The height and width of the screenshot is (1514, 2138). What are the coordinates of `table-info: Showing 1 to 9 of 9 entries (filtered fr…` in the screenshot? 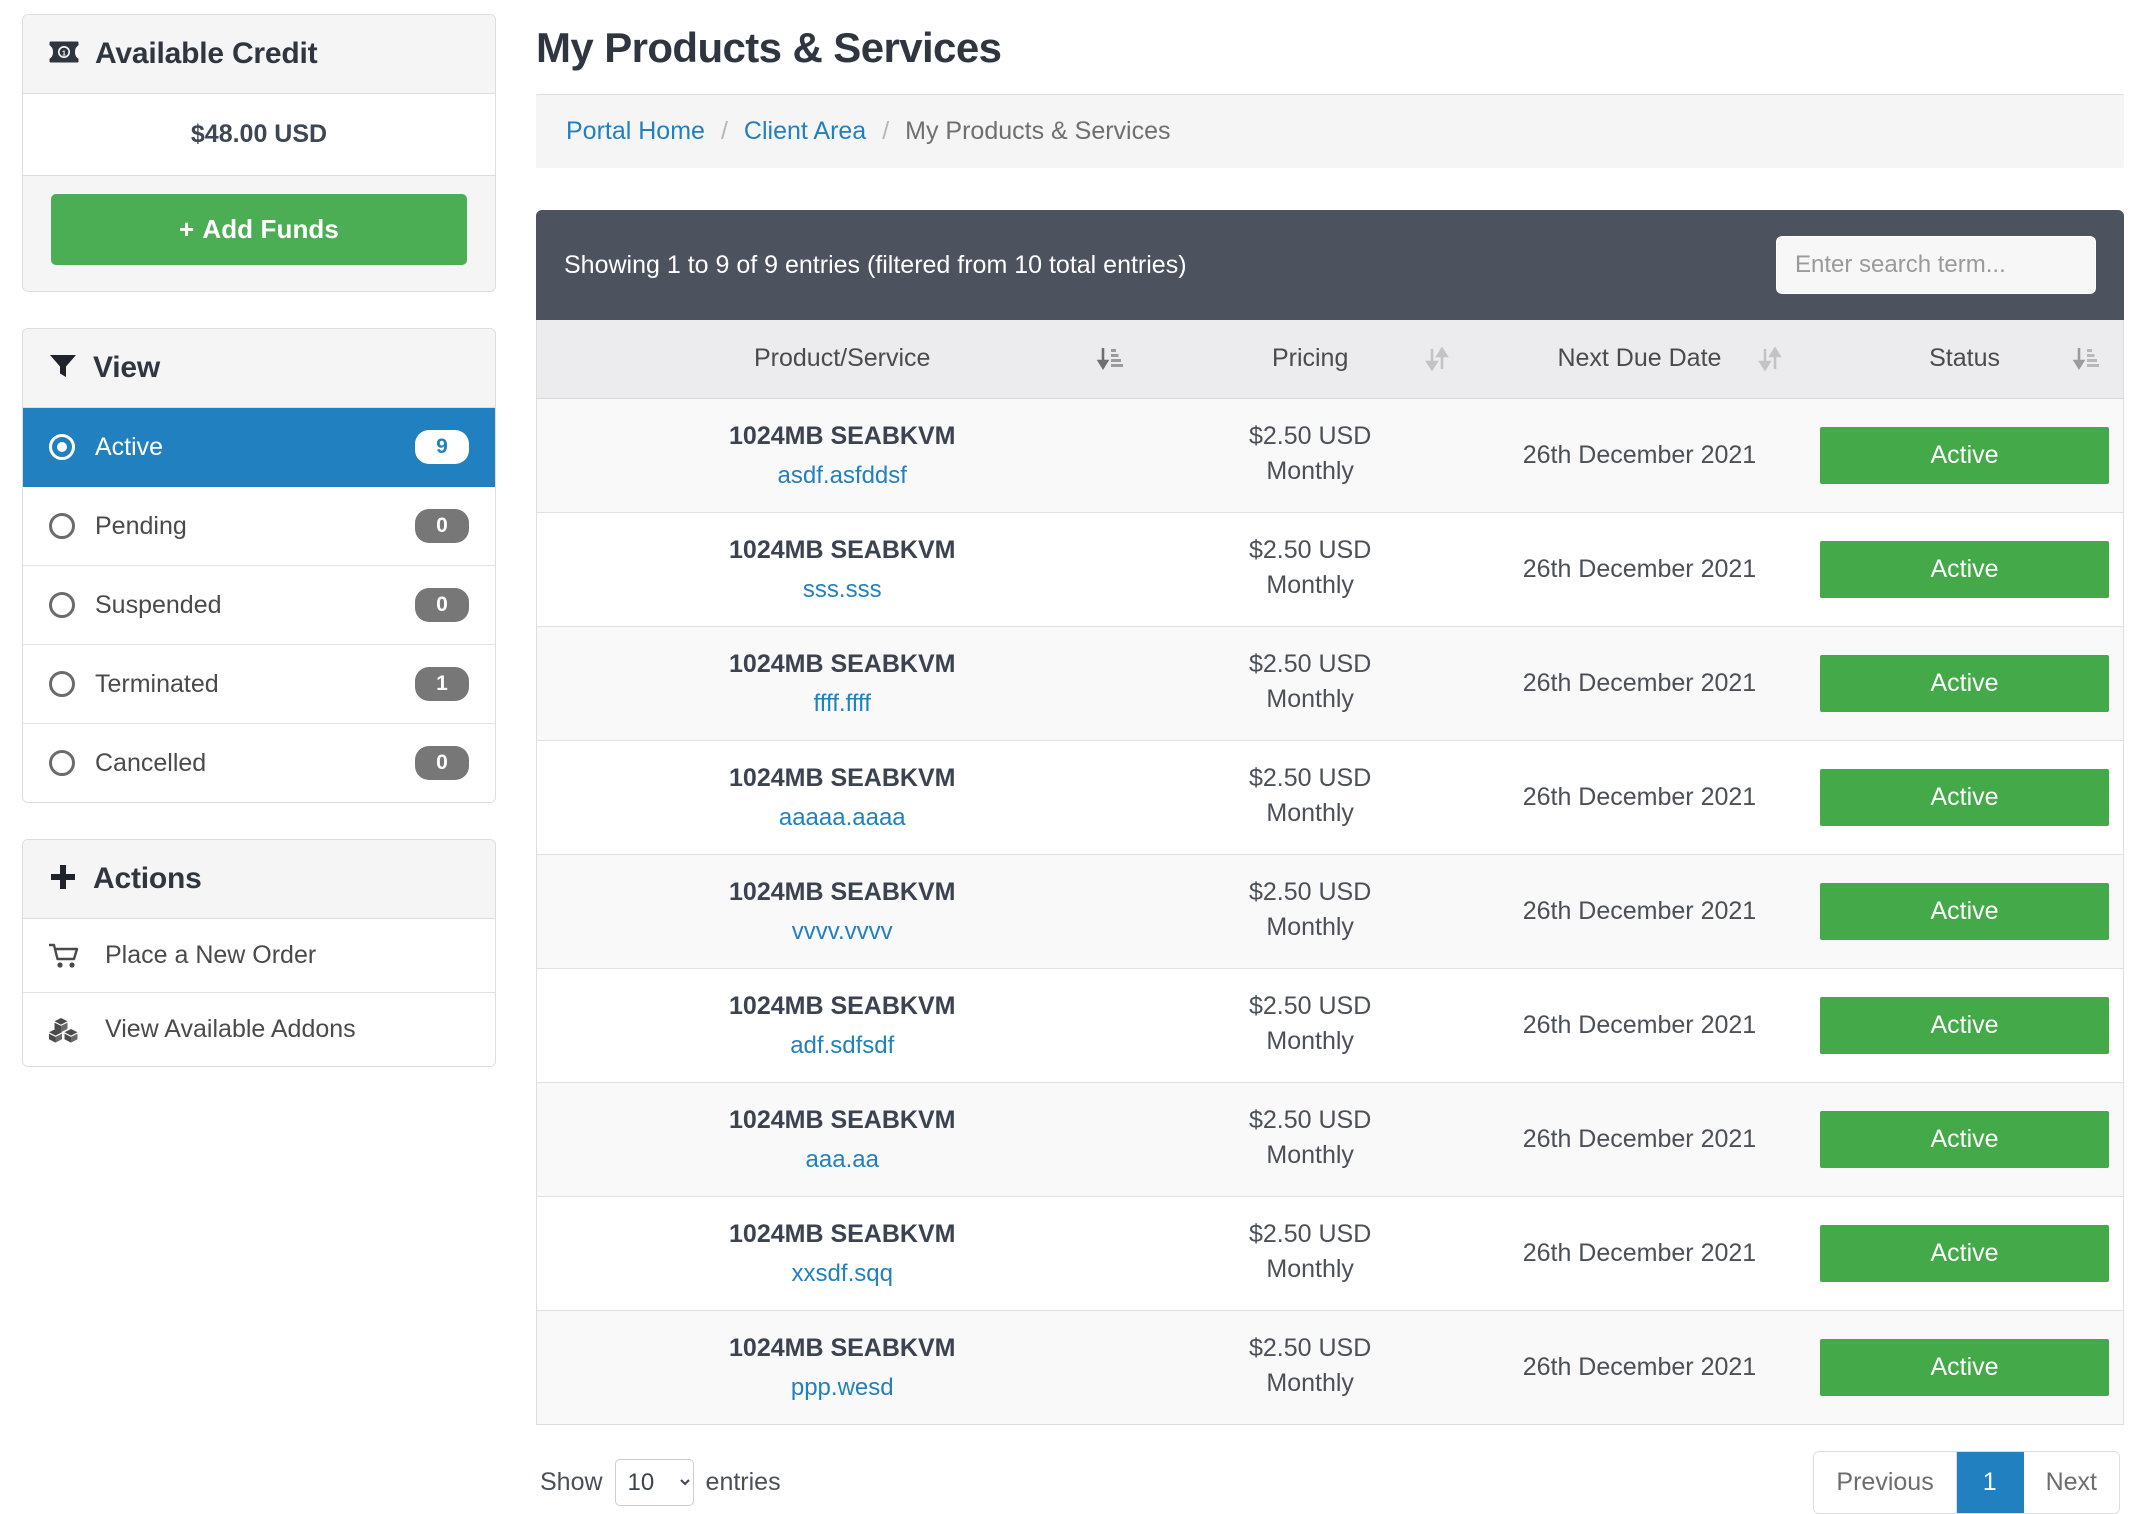 It's located at (875, 264).